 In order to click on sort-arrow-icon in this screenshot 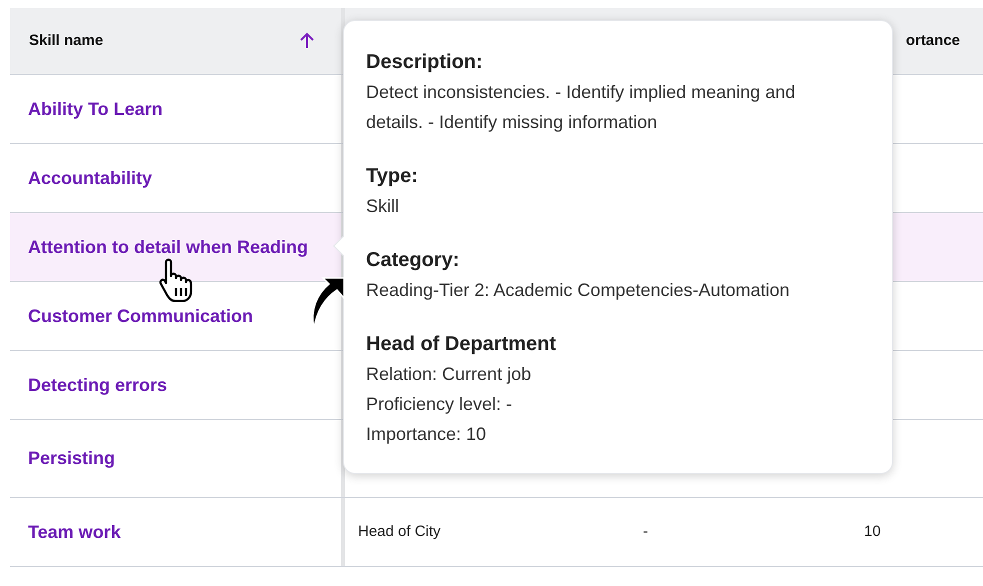, I will do `click(307, 41)`.